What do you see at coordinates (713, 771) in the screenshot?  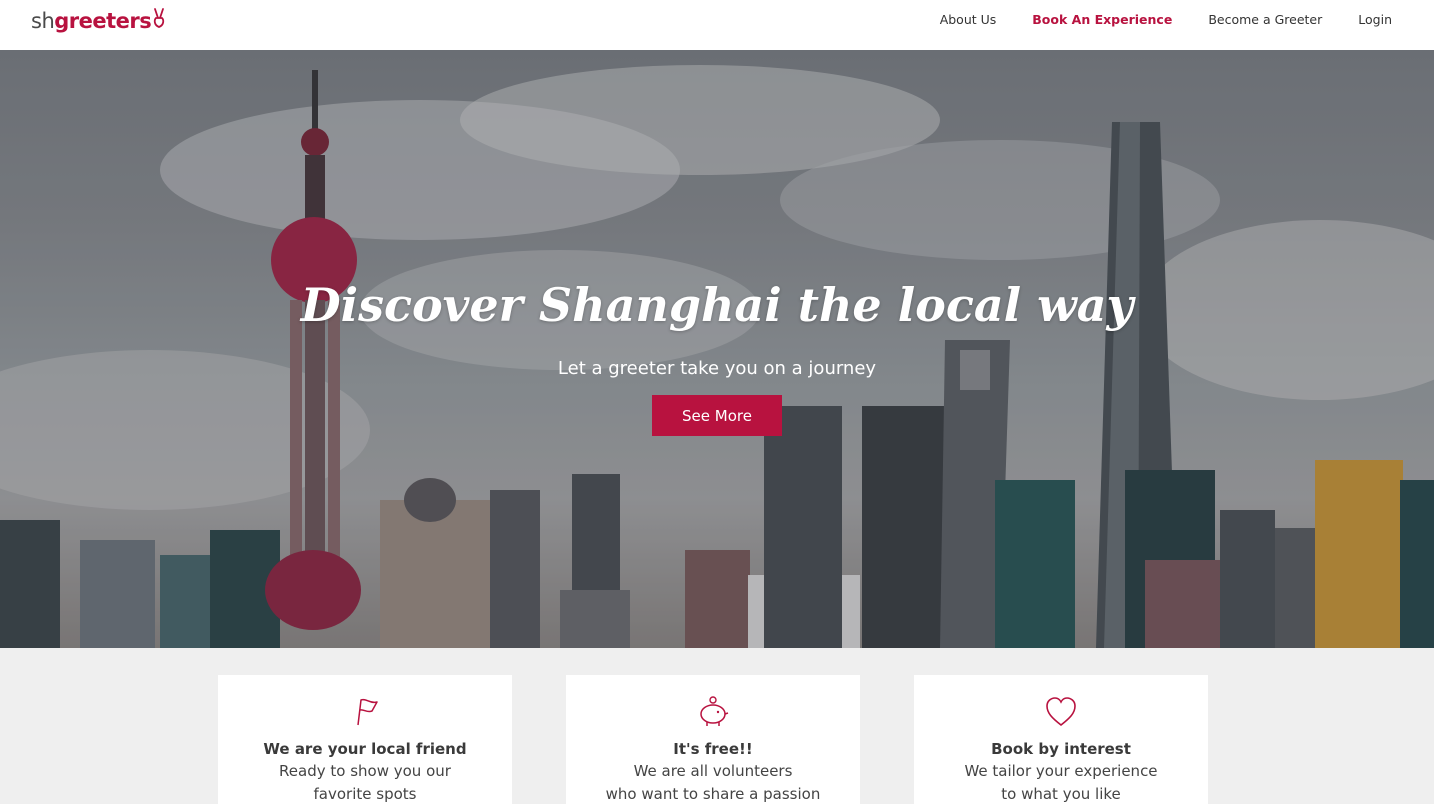 I see `feature-text: We are all volunteers` at bounding box center [713, 771].